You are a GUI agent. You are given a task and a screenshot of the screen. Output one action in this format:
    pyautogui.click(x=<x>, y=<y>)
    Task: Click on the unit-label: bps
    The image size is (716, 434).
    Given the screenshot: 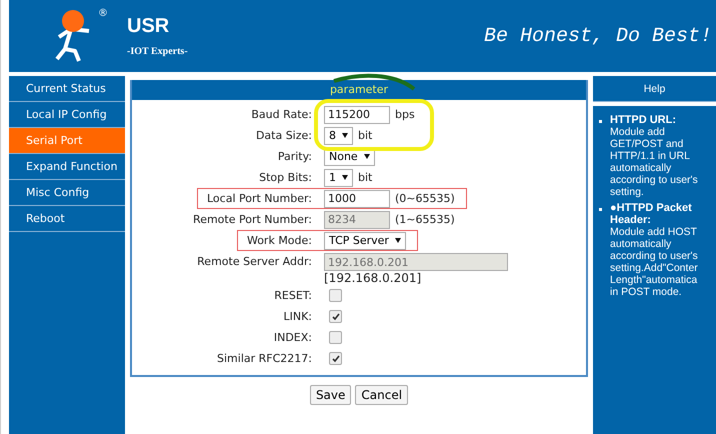 What is the action you would take?
    pyautogui.click(x=405, y=114)
    